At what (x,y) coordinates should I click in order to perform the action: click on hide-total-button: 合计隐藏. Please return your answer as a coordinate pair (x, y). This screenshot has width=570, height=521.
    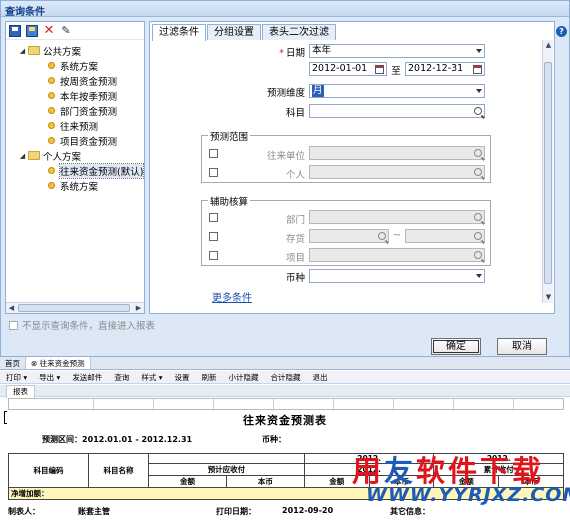
    Looking at the image, I should click on (285, 377).